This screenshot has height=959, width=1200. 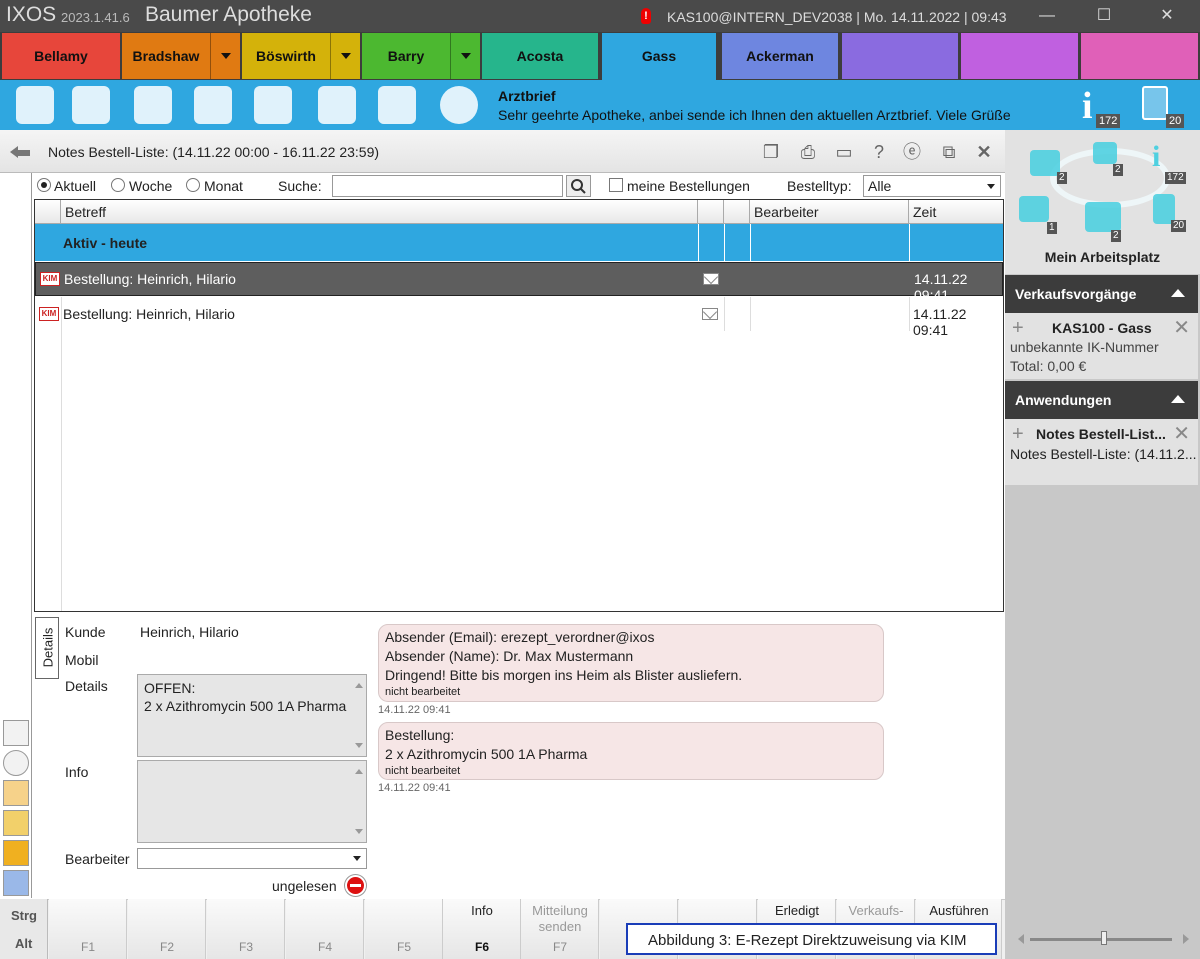 I want to click on tab-label: Acosta, so click(x=540, y=56).